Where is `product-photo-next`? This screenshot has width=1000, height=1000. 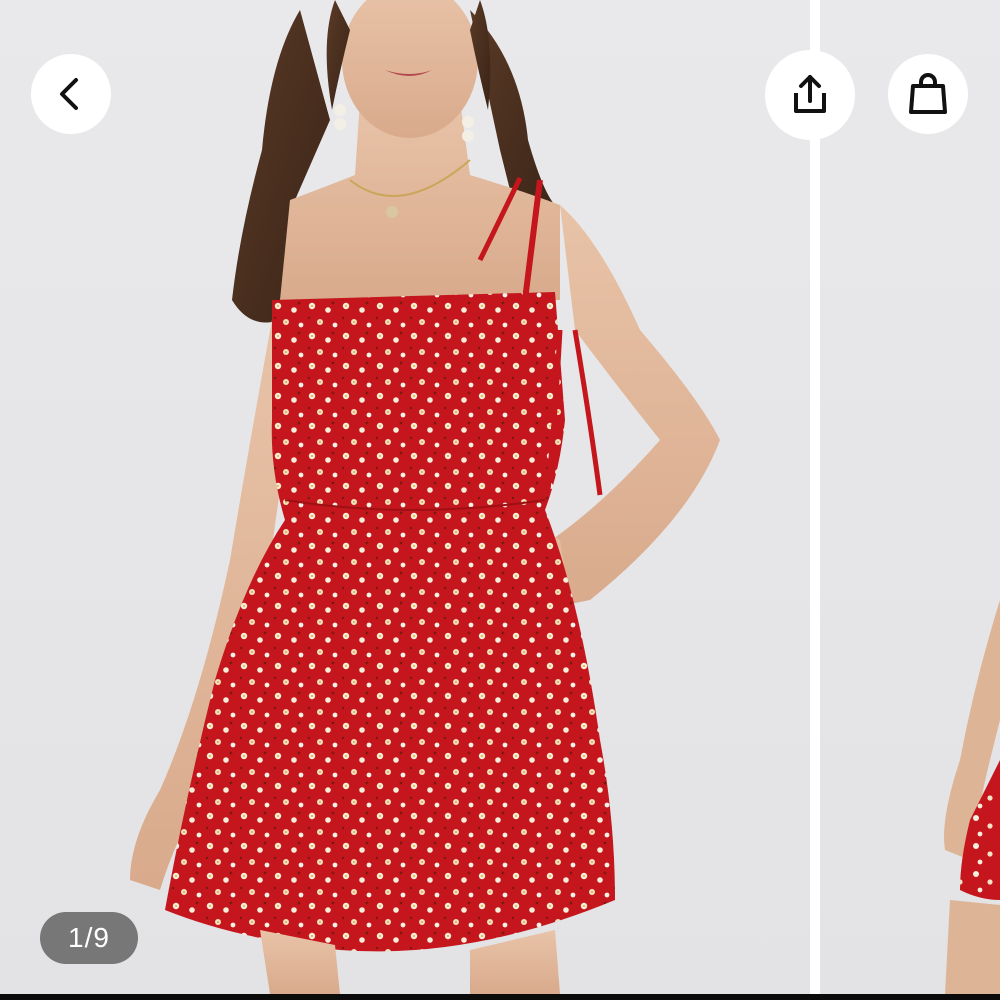
product-photo-next is located at coordinates (972, 797).